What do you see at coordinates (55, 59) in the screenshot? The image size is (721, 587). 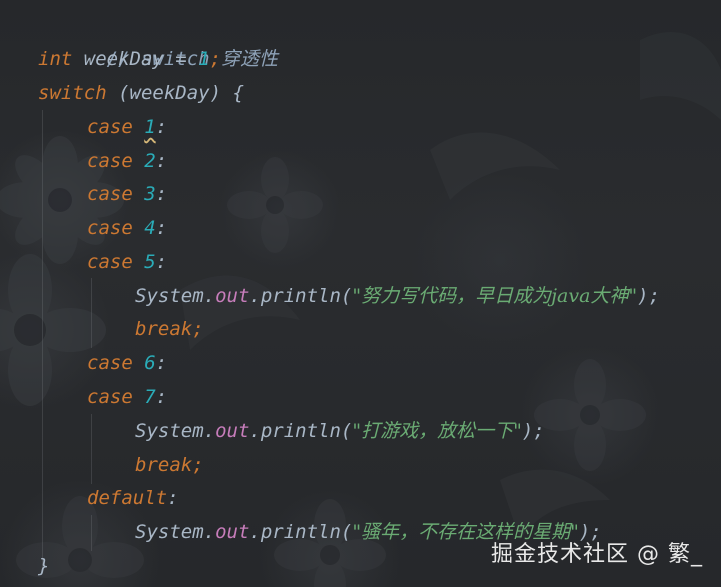 I see `keyword-int: int` at bounding box center [55, 59].